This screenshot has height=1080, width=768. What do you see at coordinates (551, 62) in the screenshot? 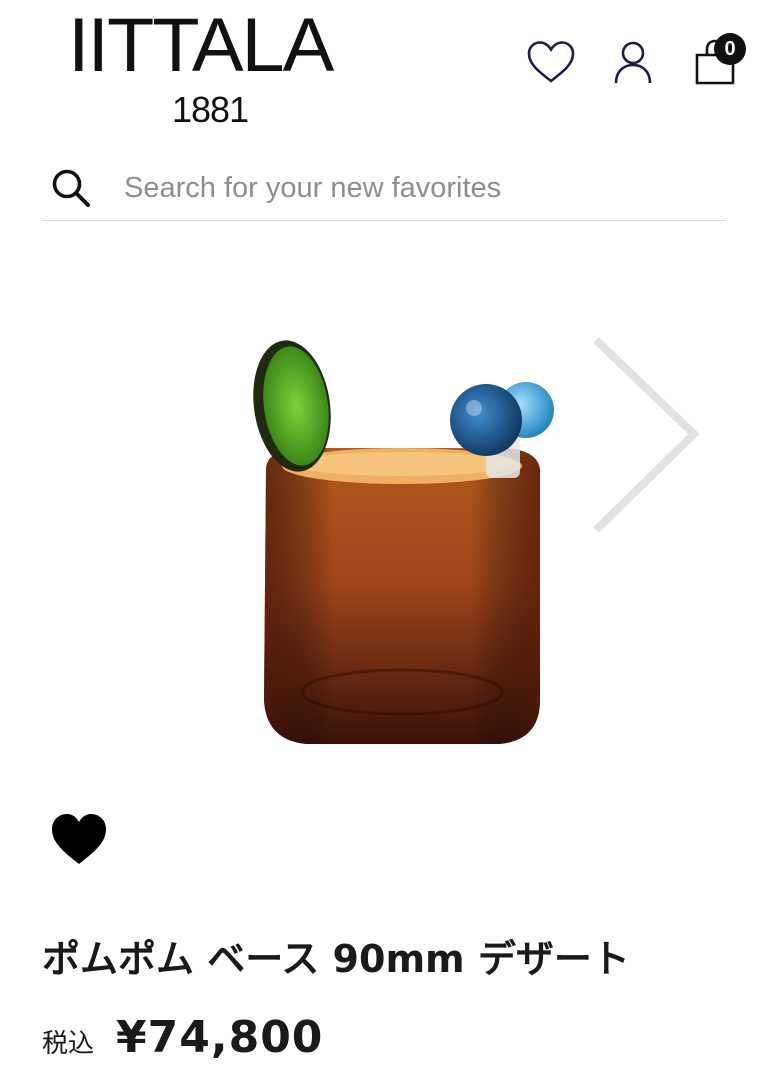
I see `wishlist-heart-icon` at bounding box center [551, 62].